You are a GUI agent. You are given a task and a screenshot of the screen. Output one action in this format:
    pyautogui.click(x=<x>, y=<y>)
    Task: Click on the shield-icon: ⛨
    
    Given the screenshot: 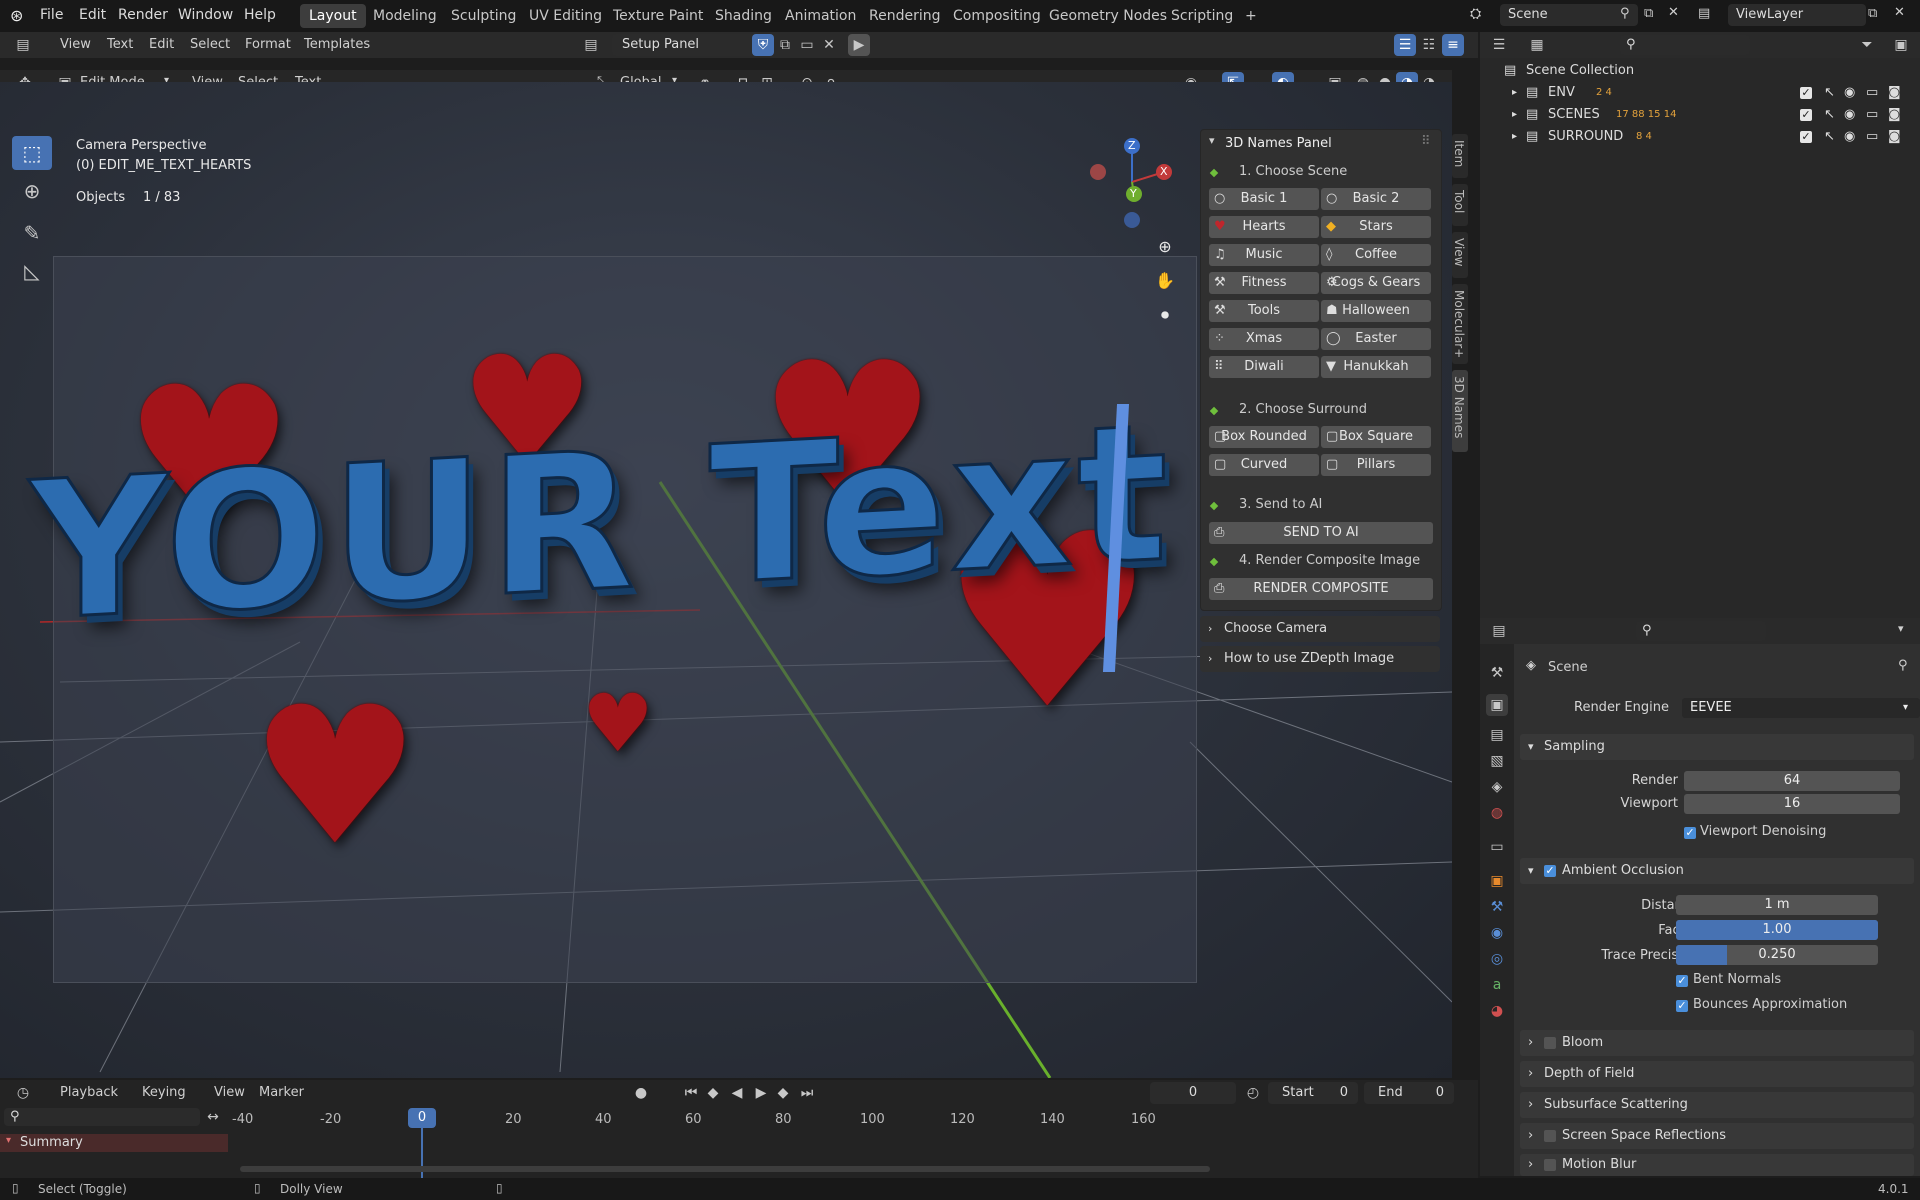 What is the action you would take?
    pyautogui.click(x=763, y=45)
    